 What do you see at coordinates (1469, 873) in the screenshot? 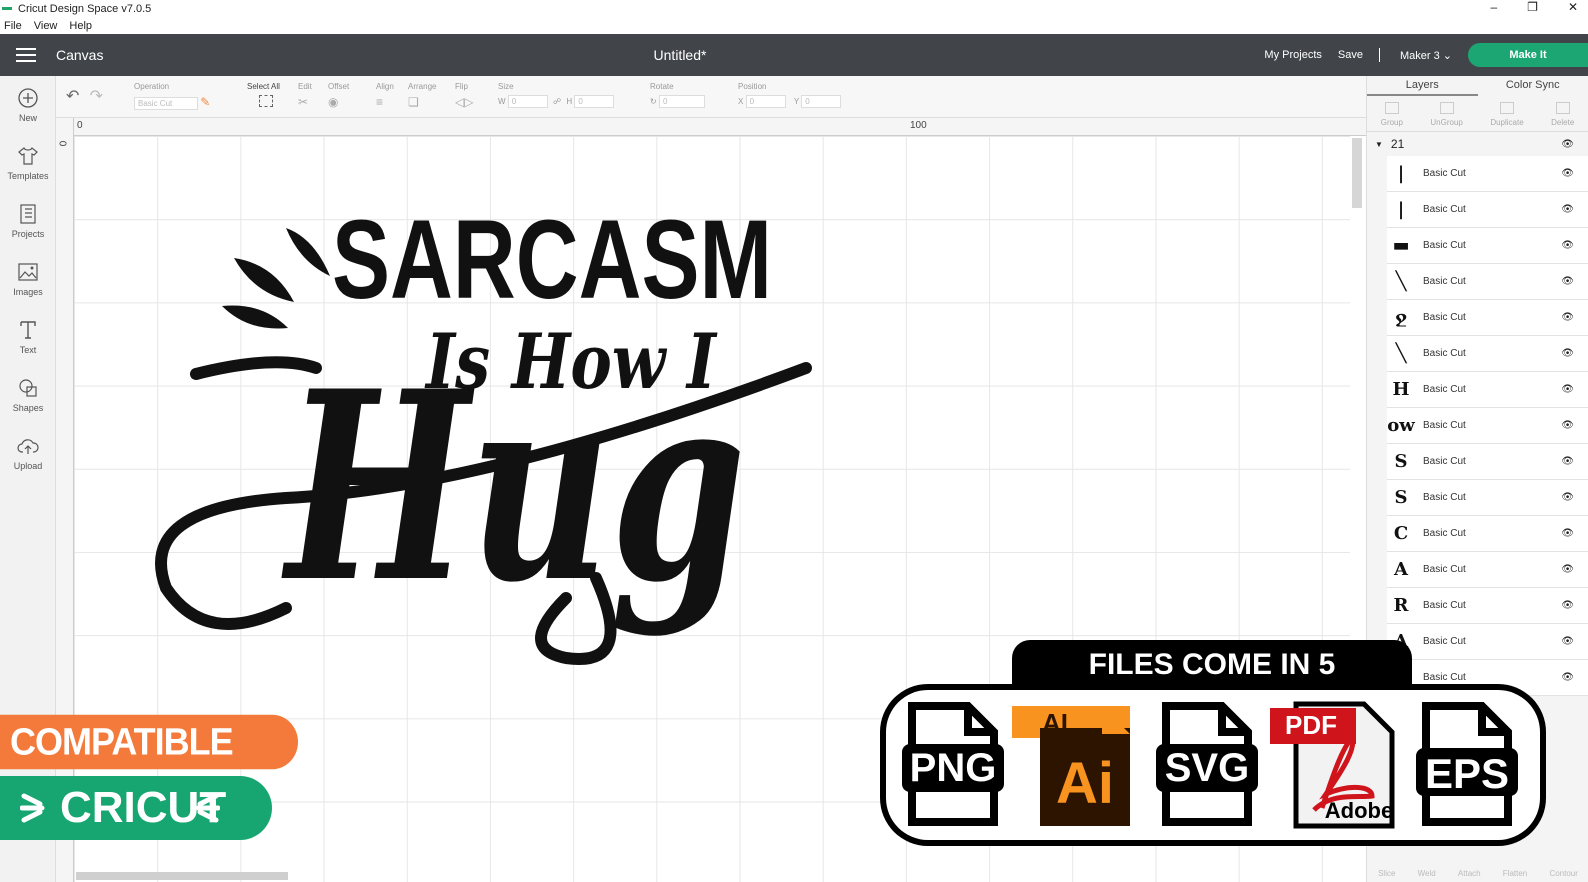
I see `attach-button: Attach` at bounding box center [1469, 873].